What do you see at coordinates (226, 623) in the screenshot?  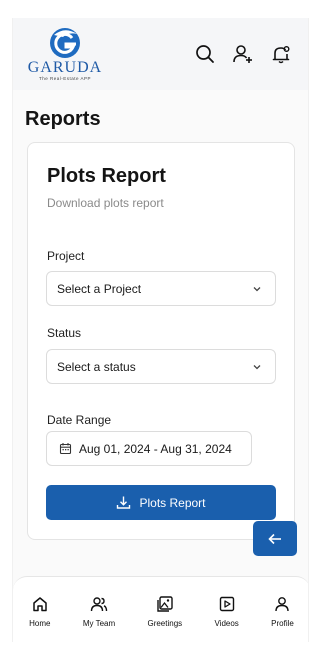 I see `nav-item-label: Videos` at bounding box center [226, 623].